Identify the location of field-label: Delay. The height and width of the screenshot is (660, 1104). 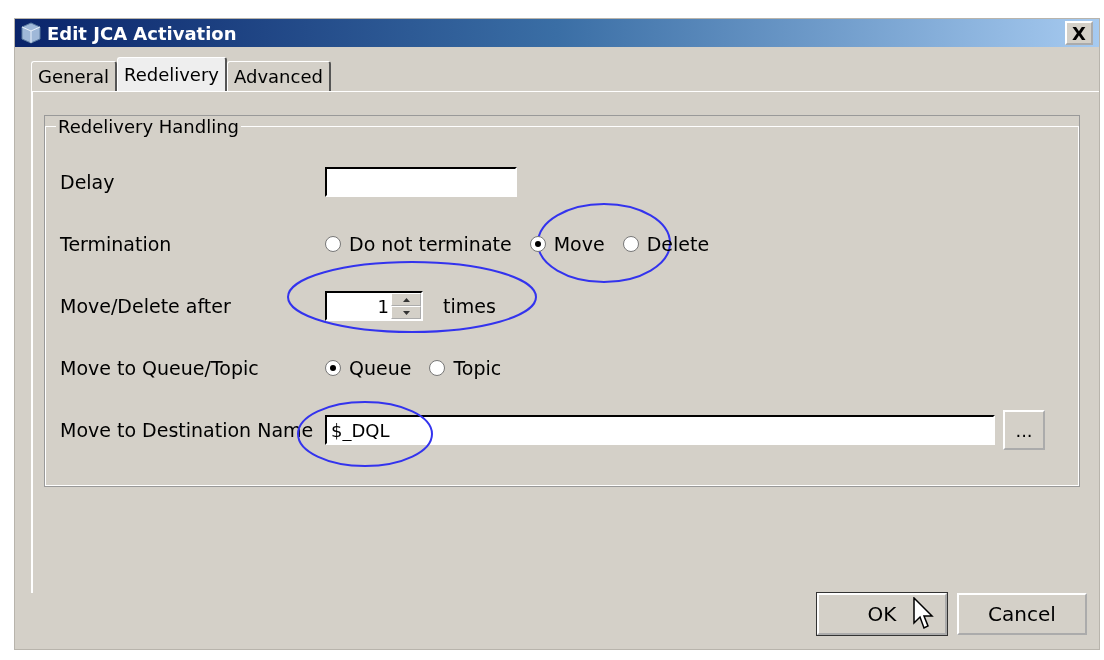
(88, 182).